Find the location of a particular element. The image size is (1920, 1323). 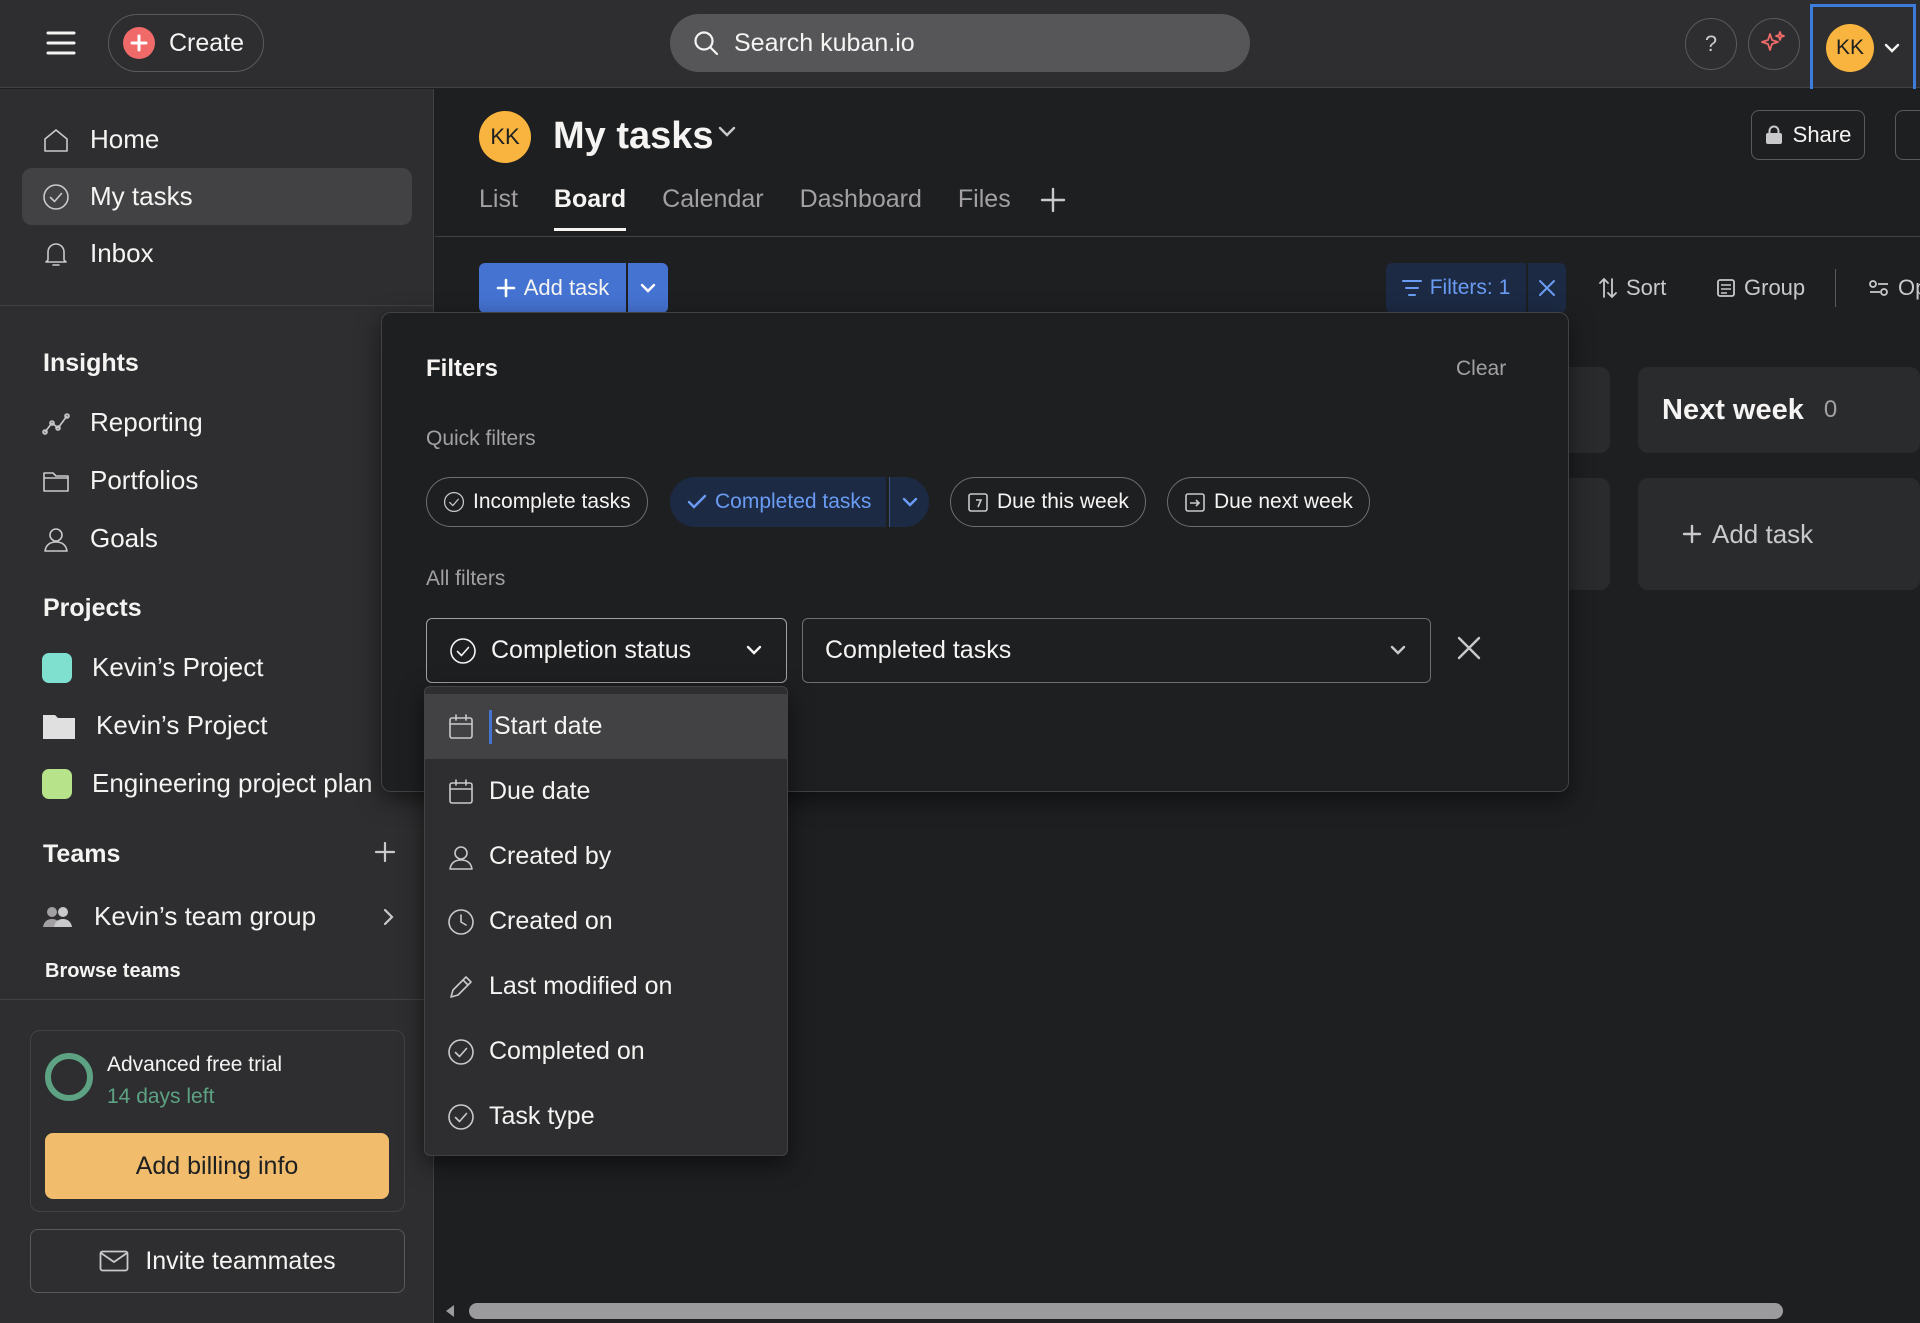

scroll-left-icon is located at coordinates (450, 1311).